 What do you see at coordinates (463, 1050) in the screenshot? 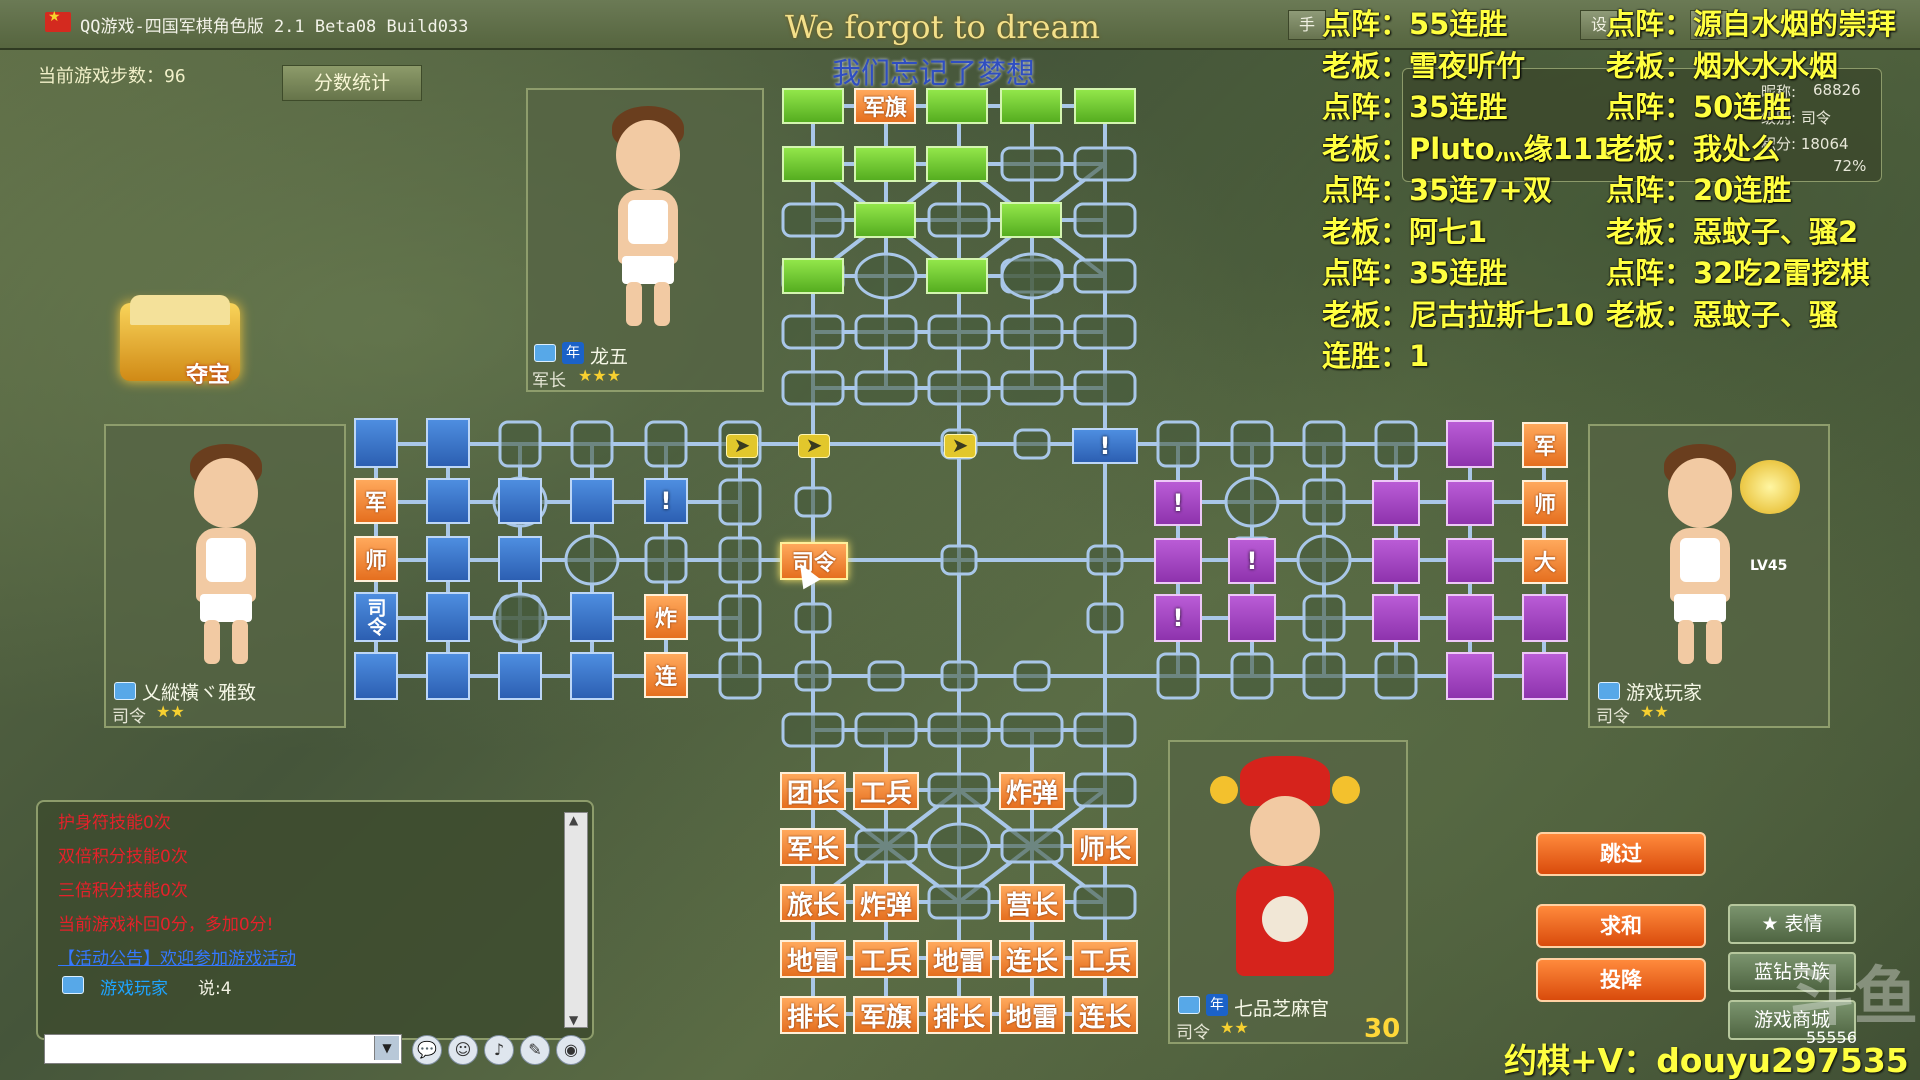
I see `emoji-icon: ☺` at bounding box center [463, 1050].